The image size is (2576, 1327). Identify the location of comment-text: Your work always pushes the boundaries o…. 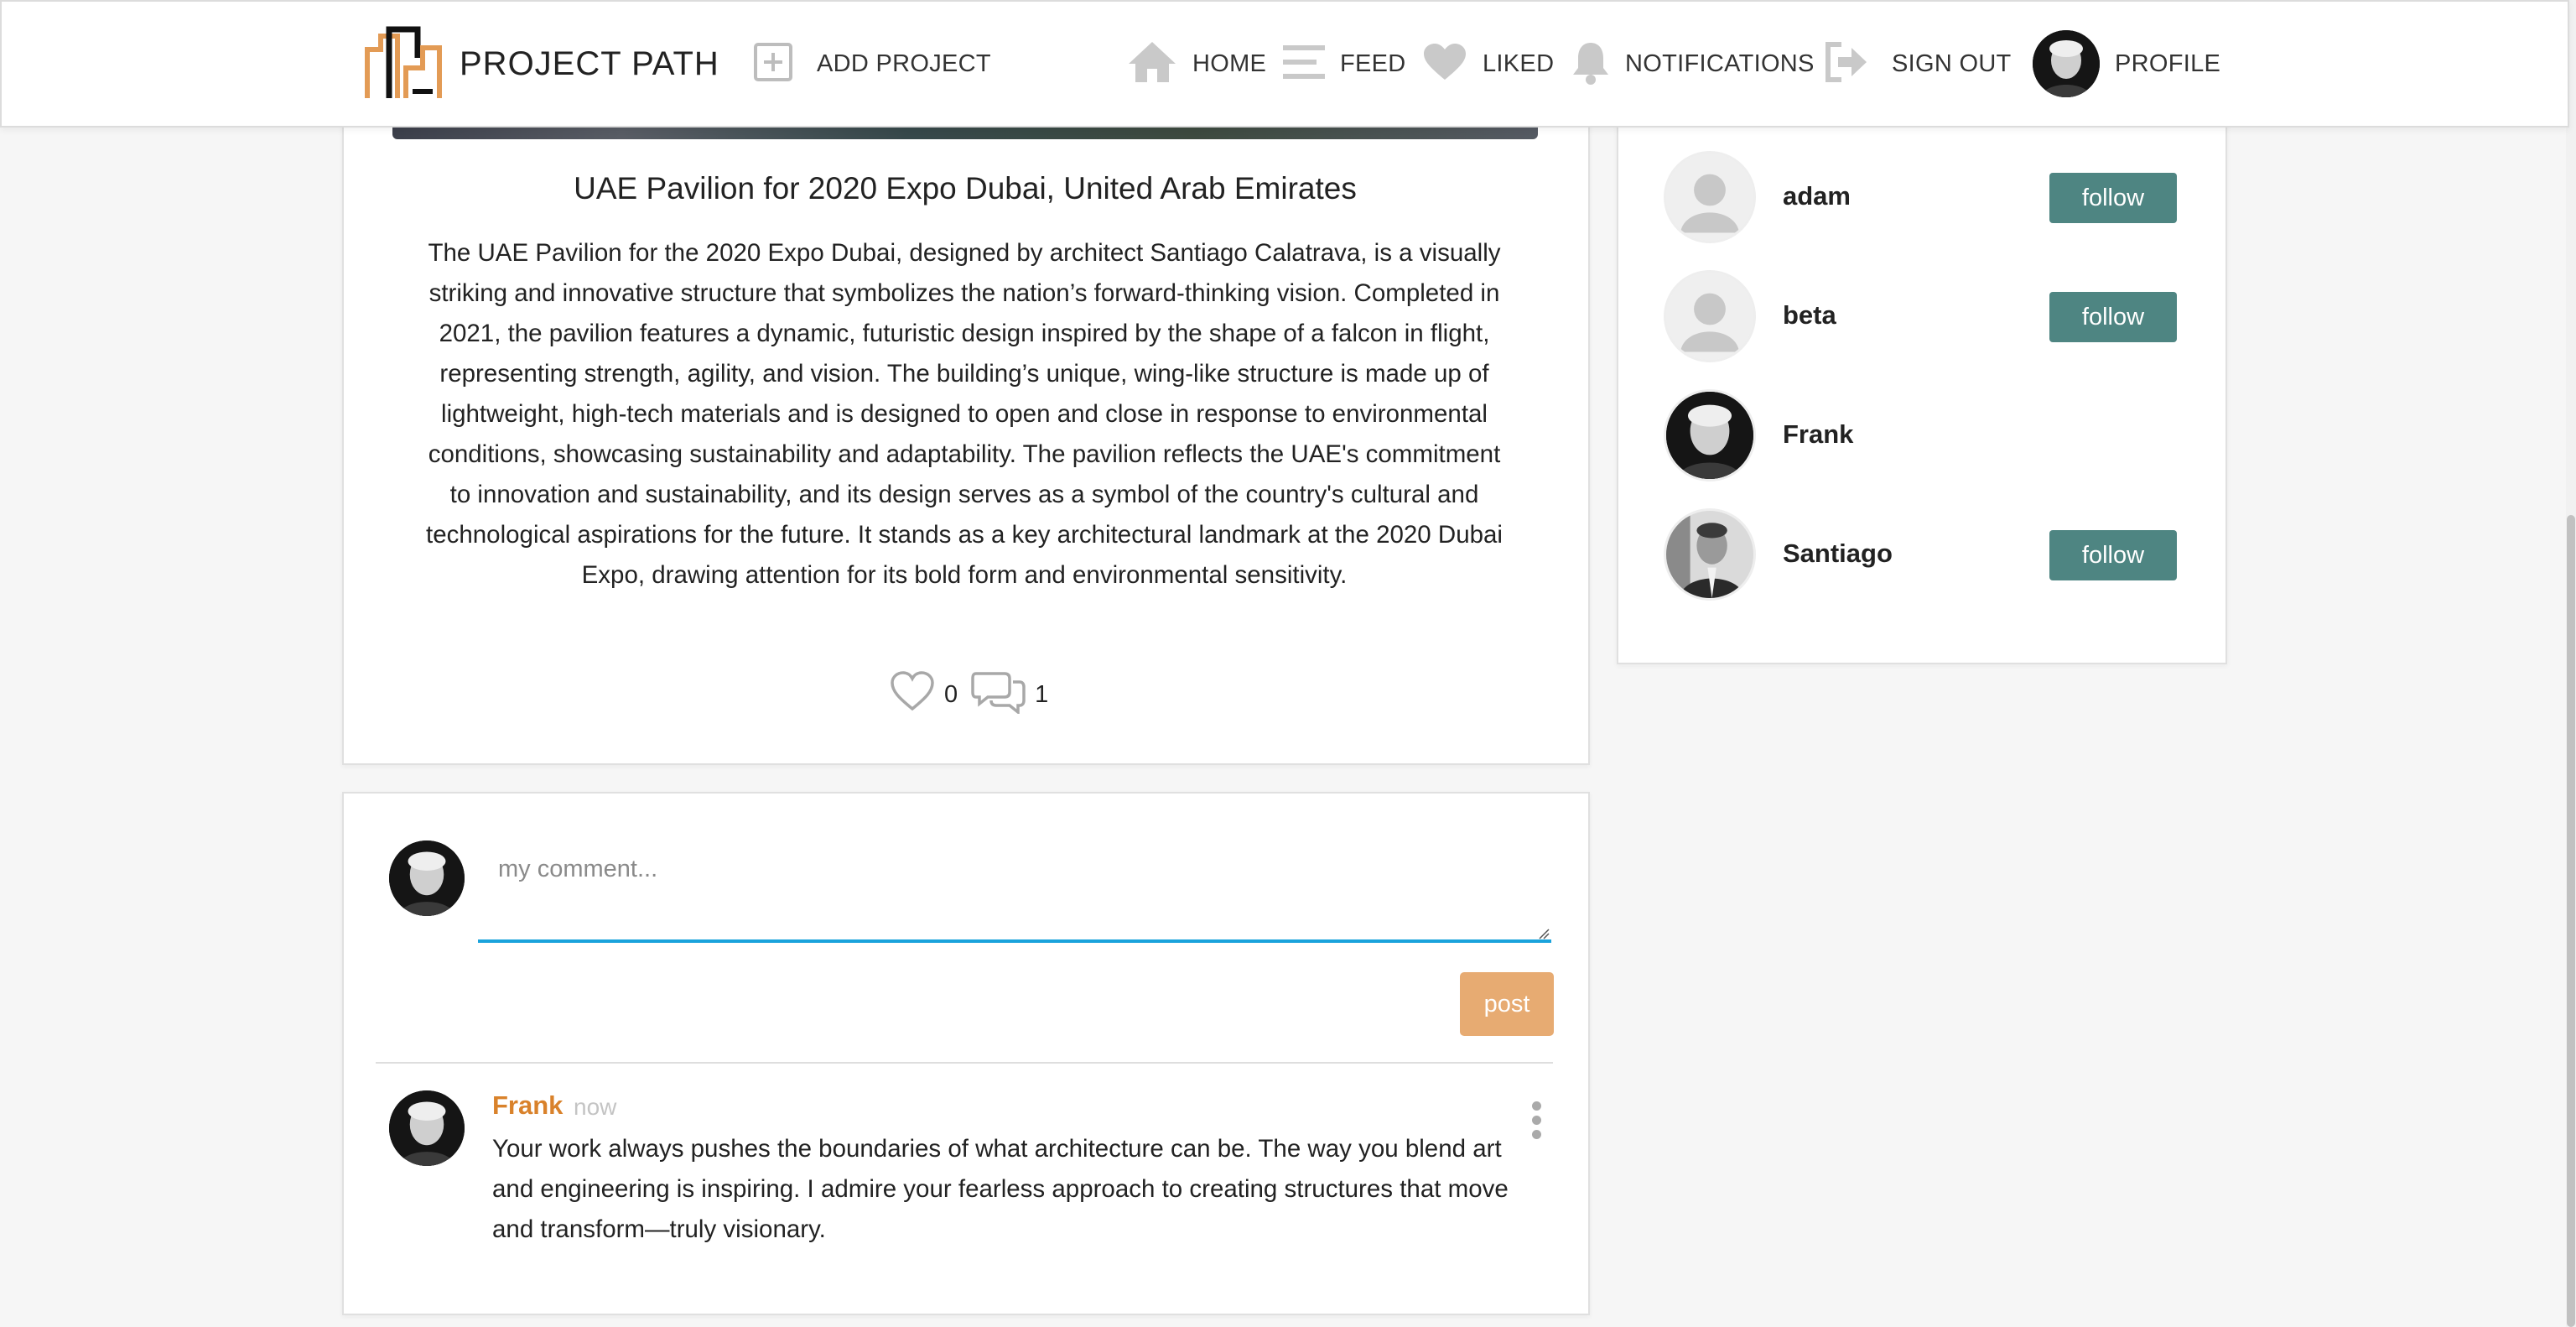
(1000, 1189).